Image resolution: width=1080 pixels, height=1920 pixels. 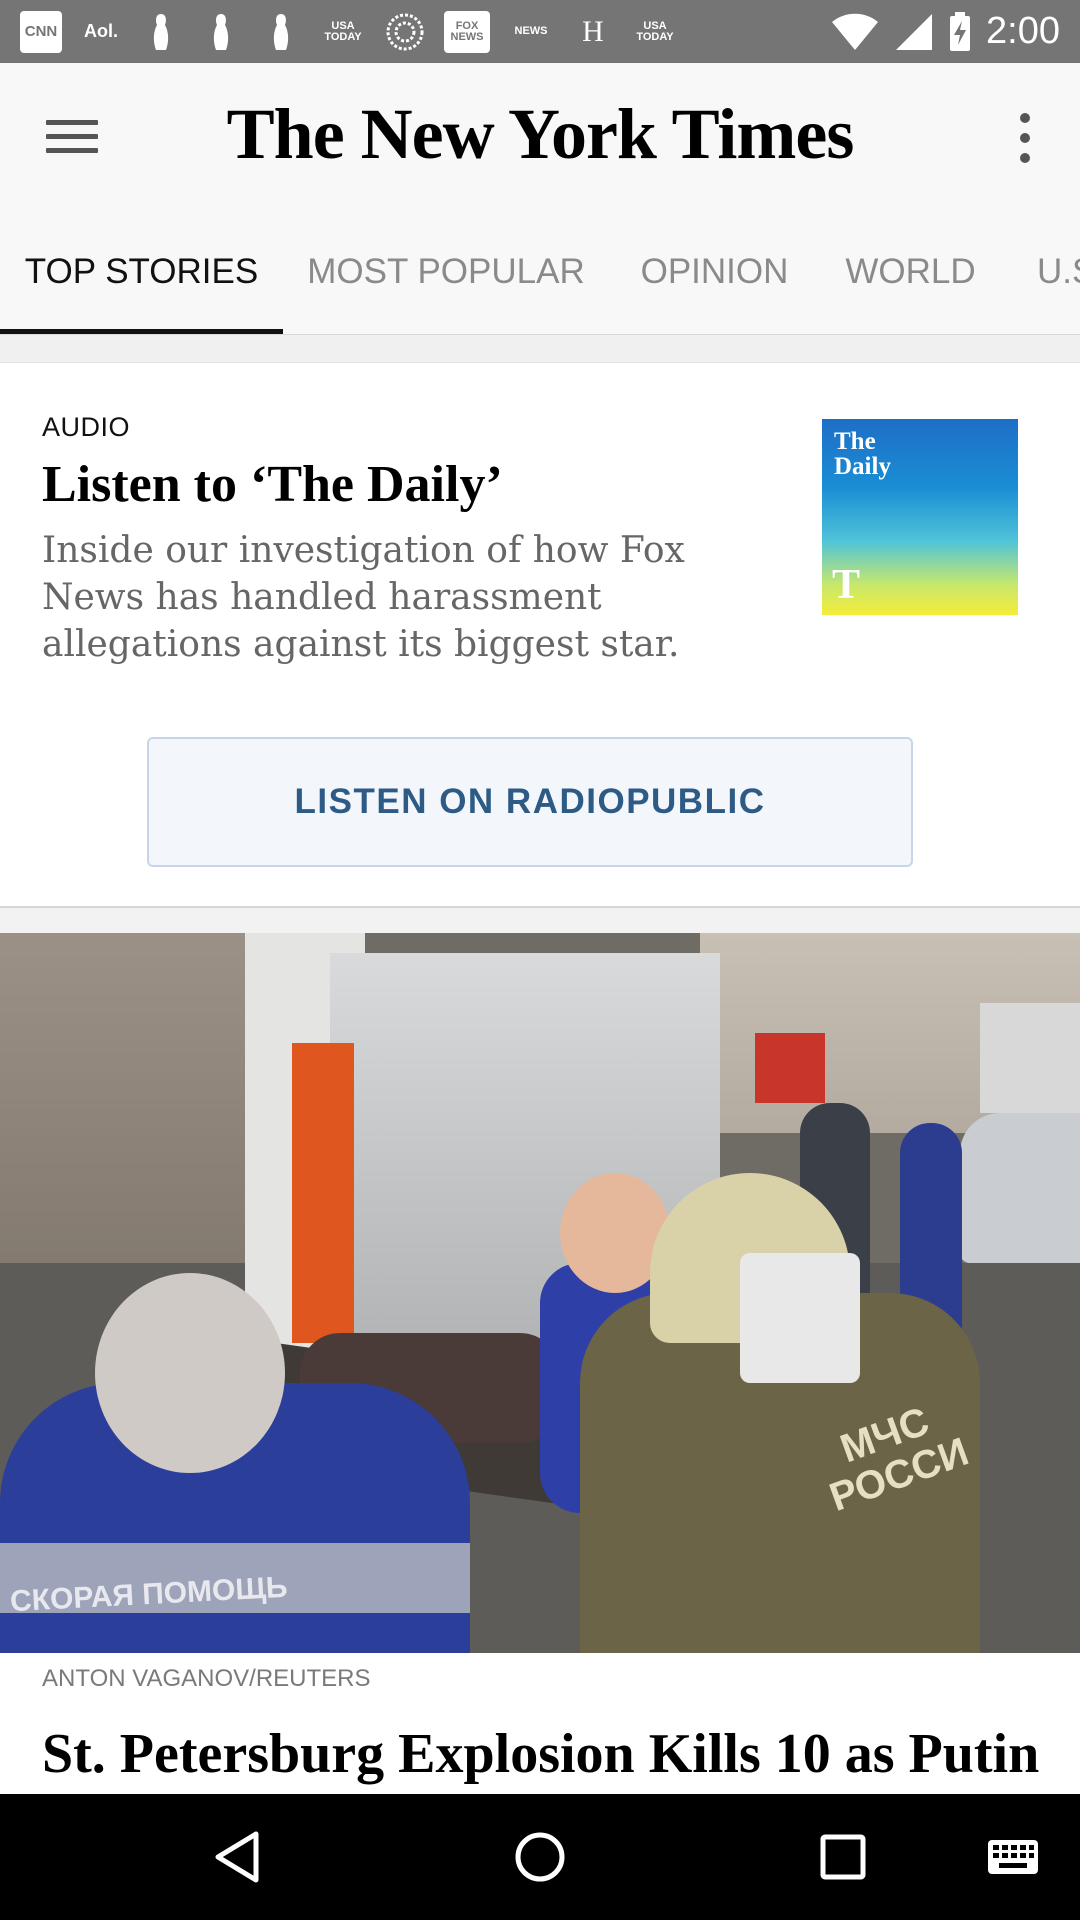 I want to click on nbc-news-notification-icon: NEWS, so click(x=531, y=31).